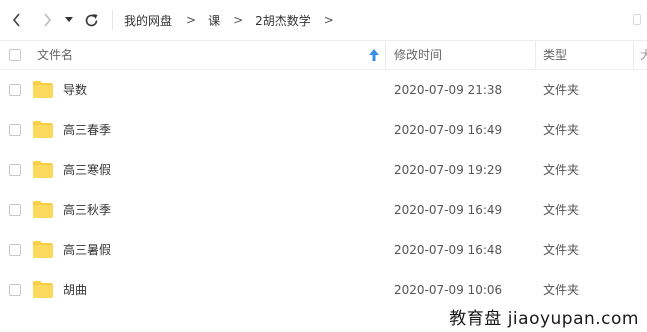 This screenshot has width=647, height=332. Describe the element at coordinates (283, 20) in the screenshot. I see `breadcrumb-current-folder: 2胡杰数学` at that location.